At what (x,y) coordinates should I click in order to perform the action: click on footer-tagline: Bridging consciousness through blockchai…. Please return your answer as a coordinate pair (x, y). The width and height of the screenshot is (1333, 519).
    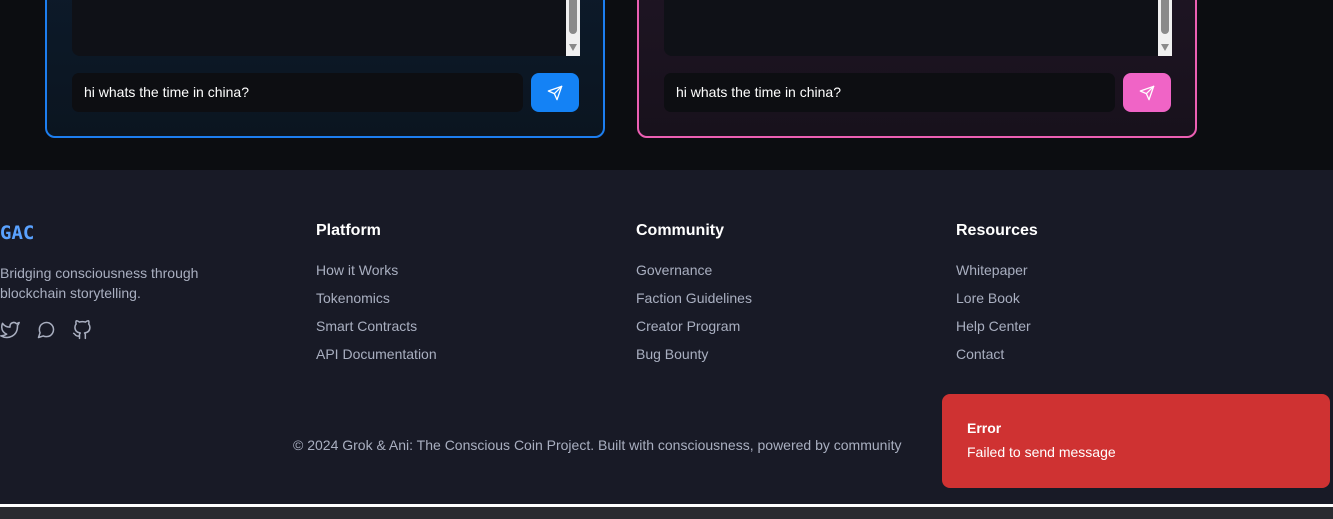
    Looking at the image, I should click on (99, 283).